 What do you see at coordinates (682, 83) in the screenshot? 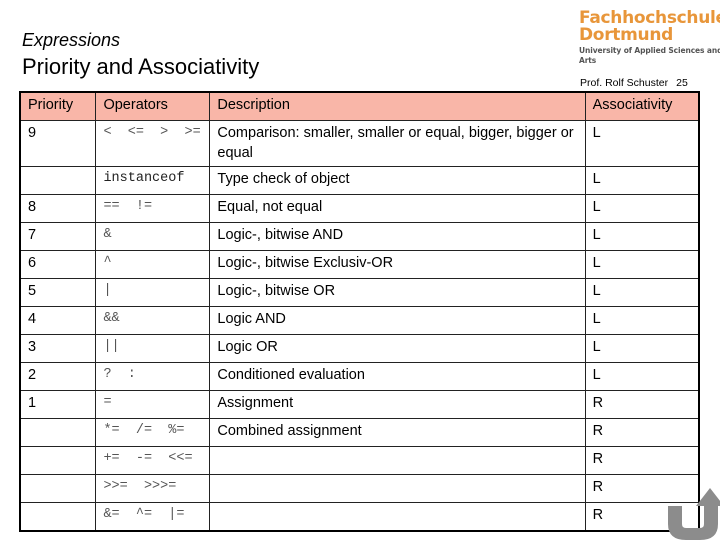
I see `page-number: 25` at bounding box center [682, 83].